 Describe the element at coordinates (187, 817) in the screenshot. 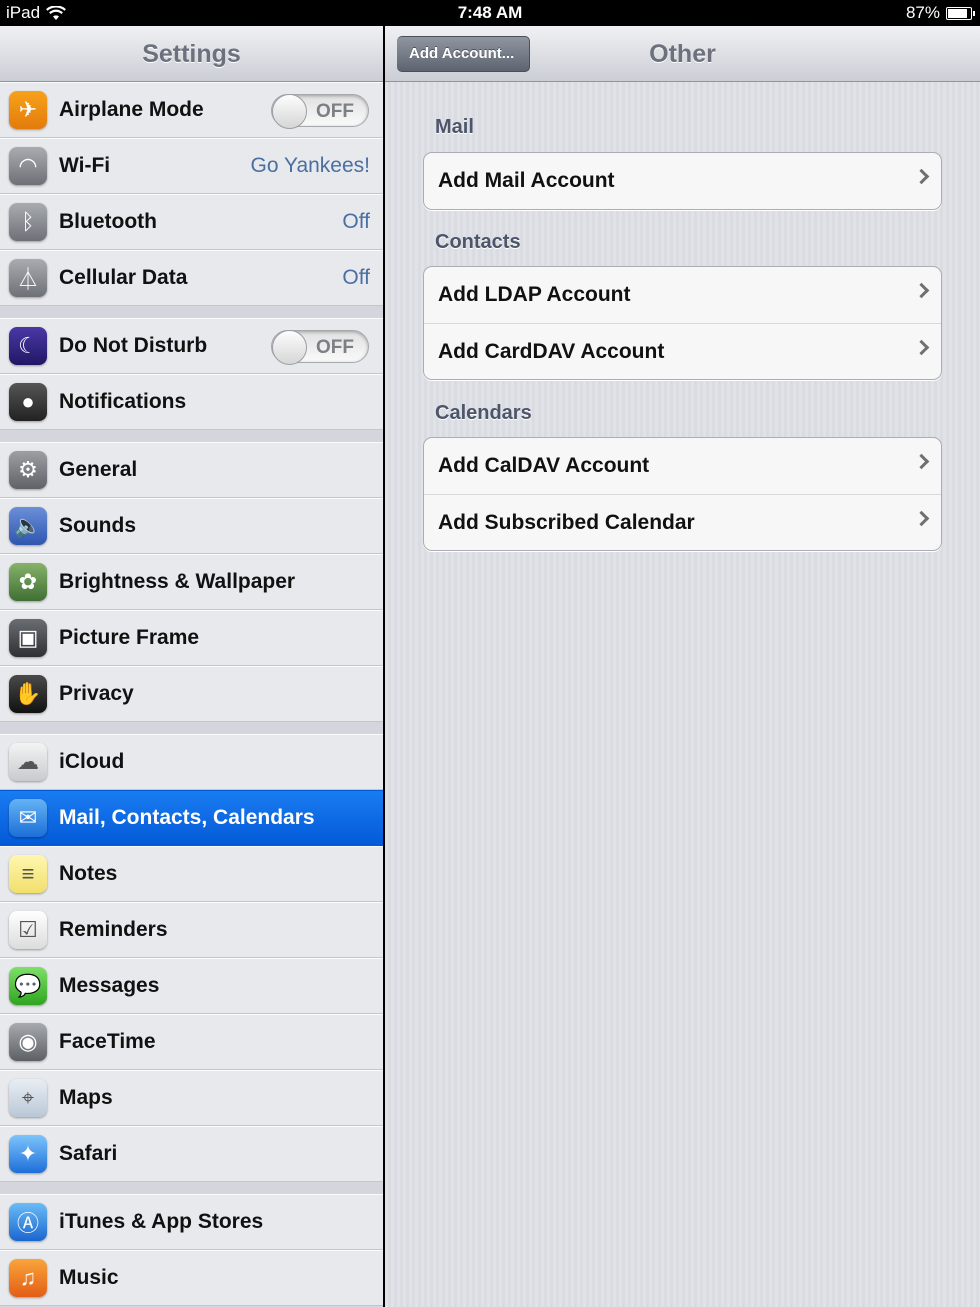

I see `sidebar-item-label: Mail, Contacts, Calendars` at that location.